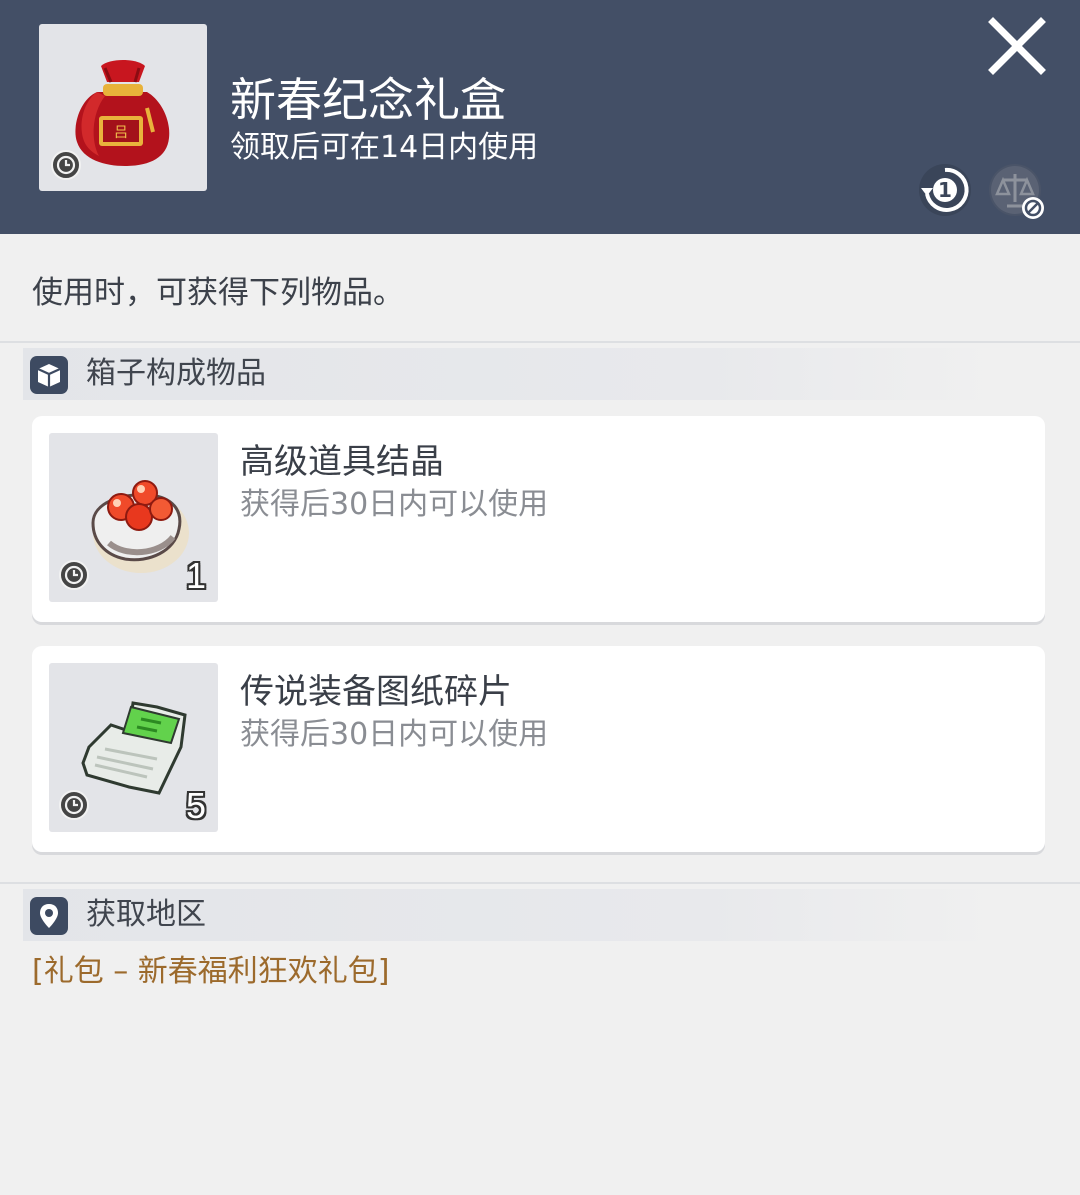  What do you see at coordinates (195, 805) in the screenshot?
I see `item-quantity: 5` at bounding box center [195, 805].